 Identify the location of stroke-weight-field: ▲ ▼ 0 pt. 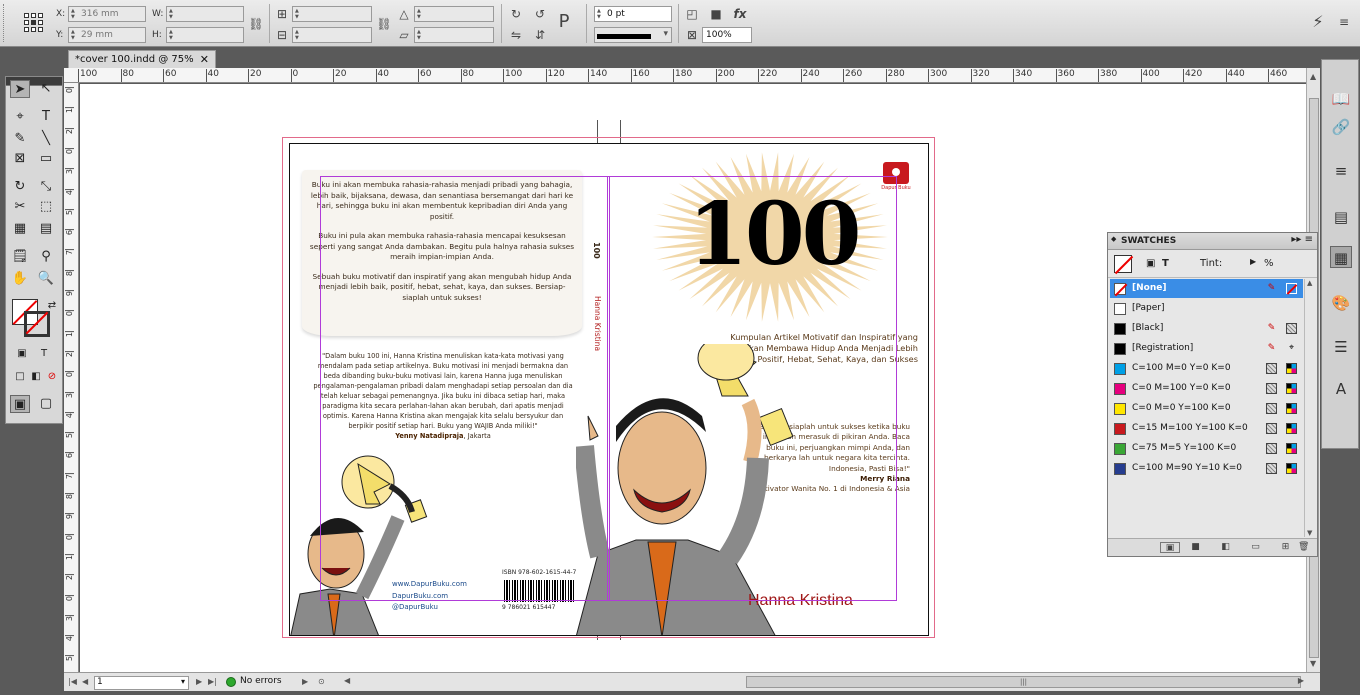
(633, 14).